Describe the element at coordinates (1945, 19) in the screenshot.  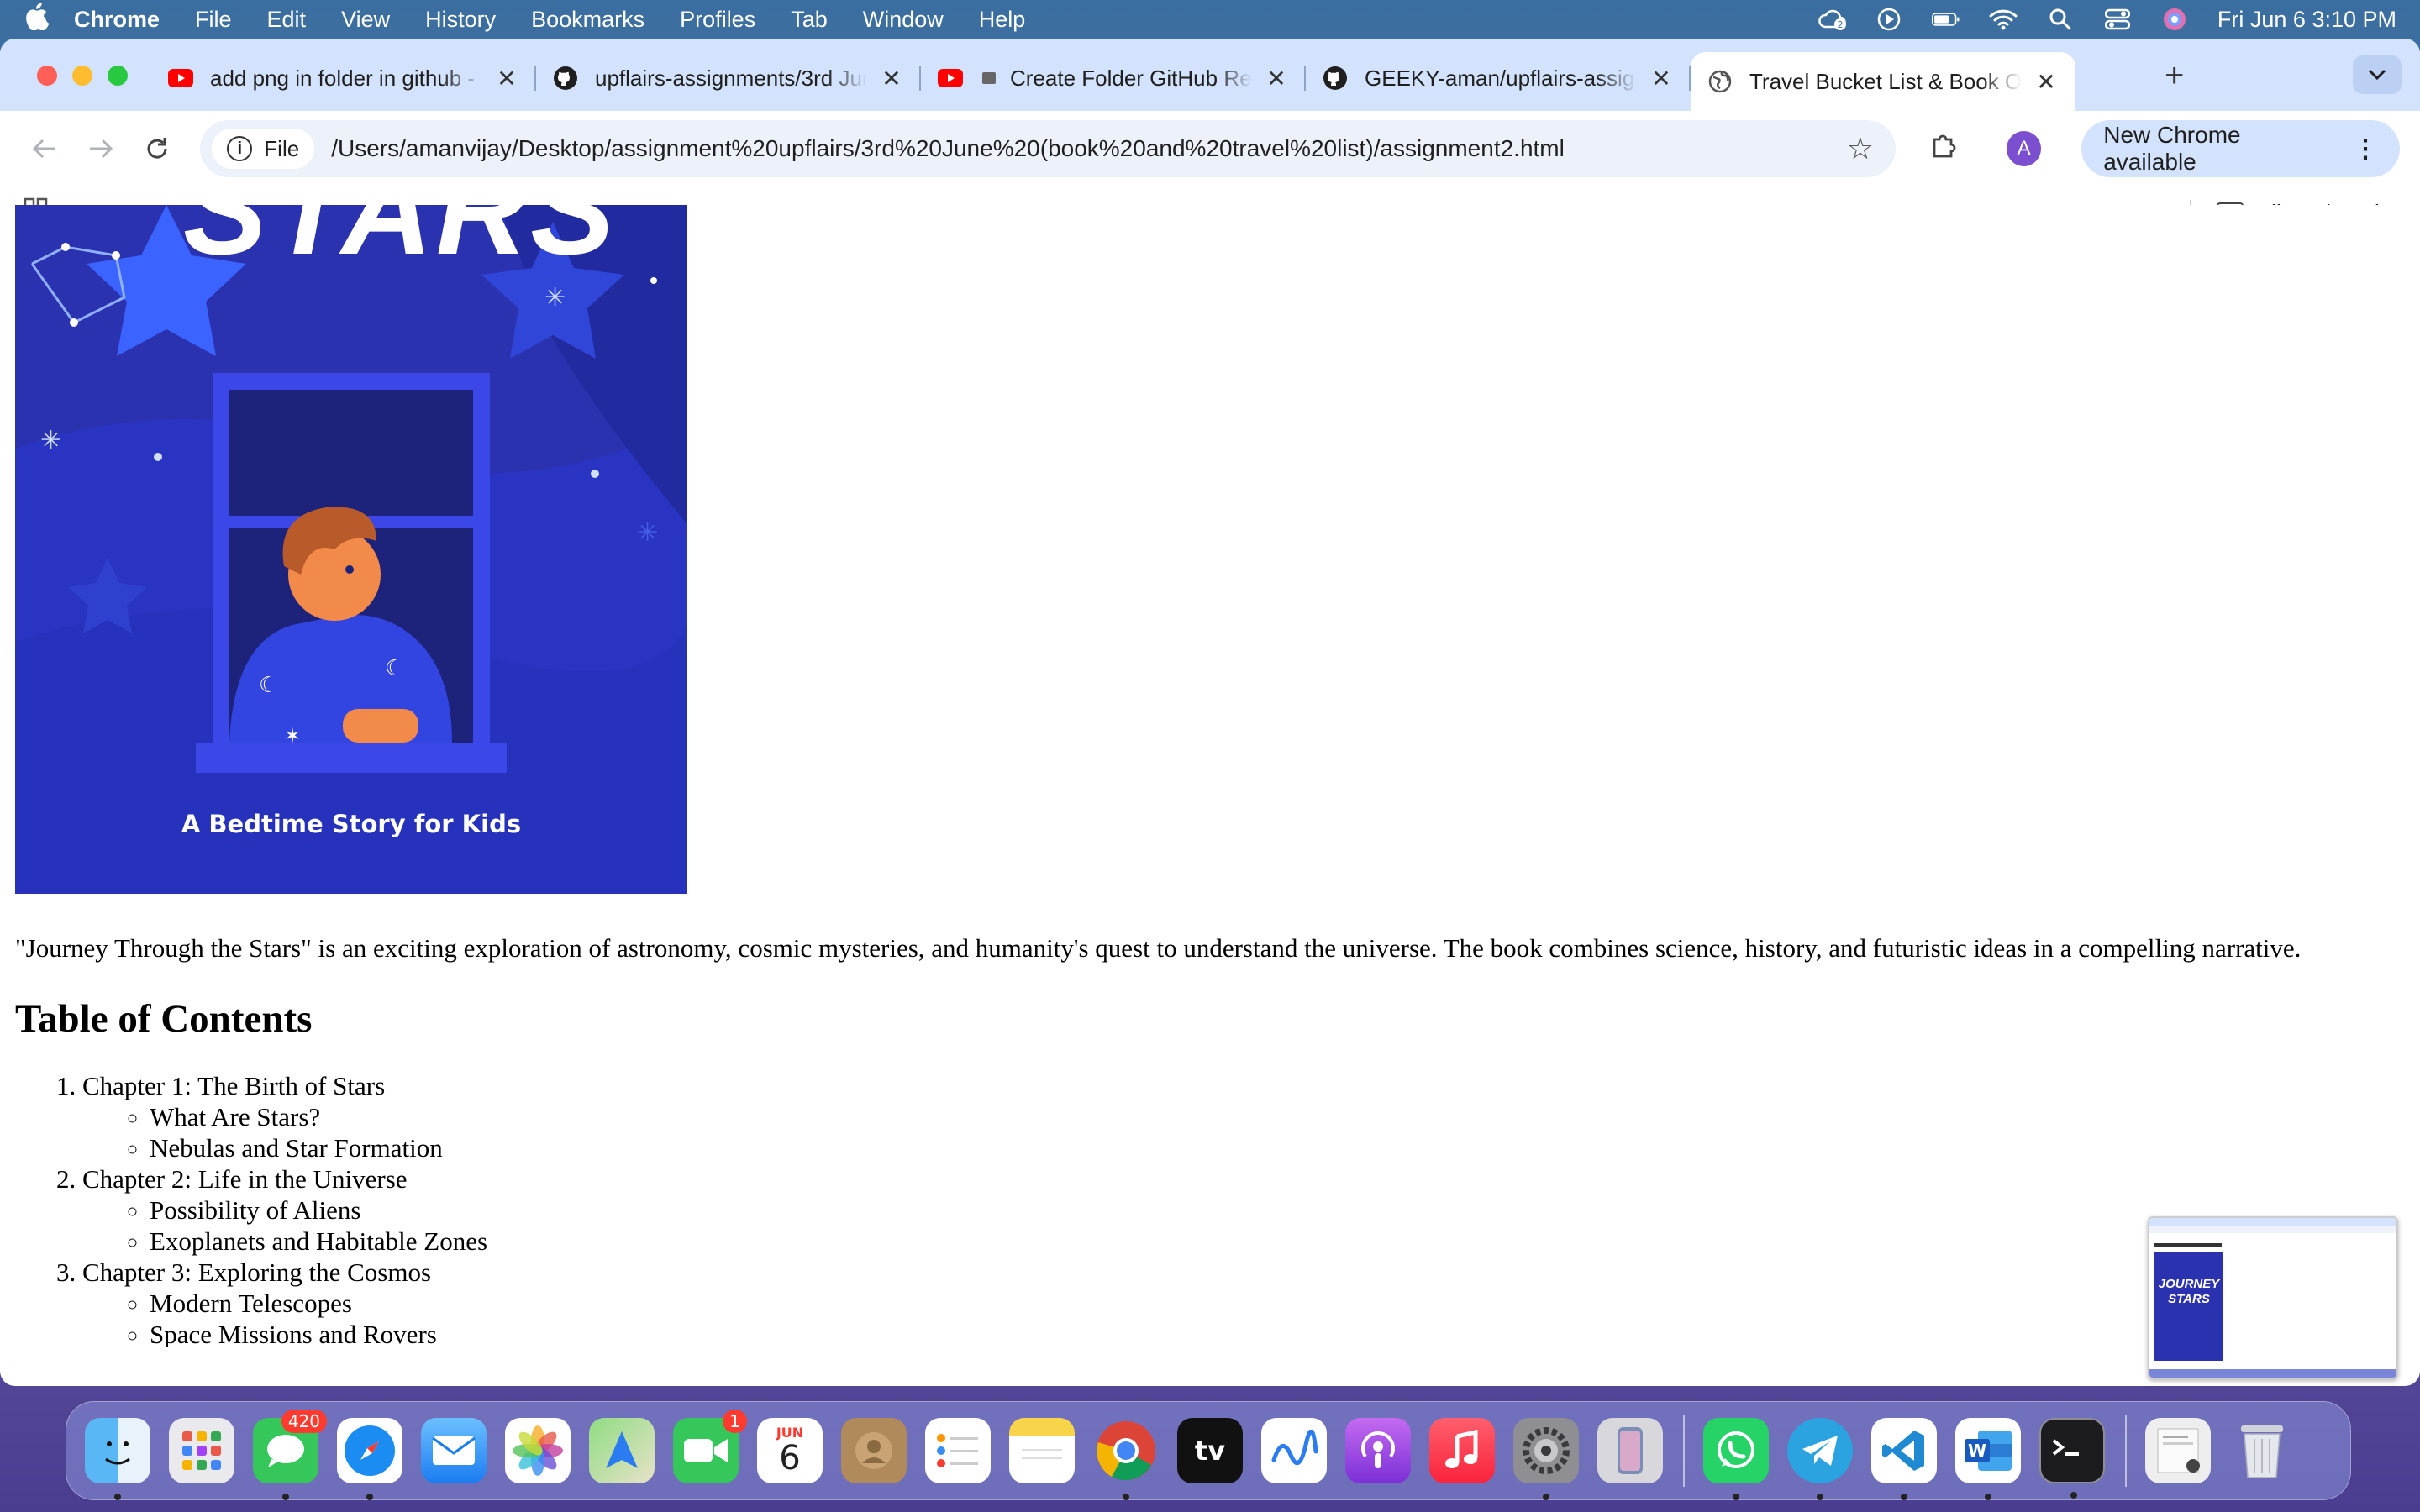
I see `battery-icon` at that location.